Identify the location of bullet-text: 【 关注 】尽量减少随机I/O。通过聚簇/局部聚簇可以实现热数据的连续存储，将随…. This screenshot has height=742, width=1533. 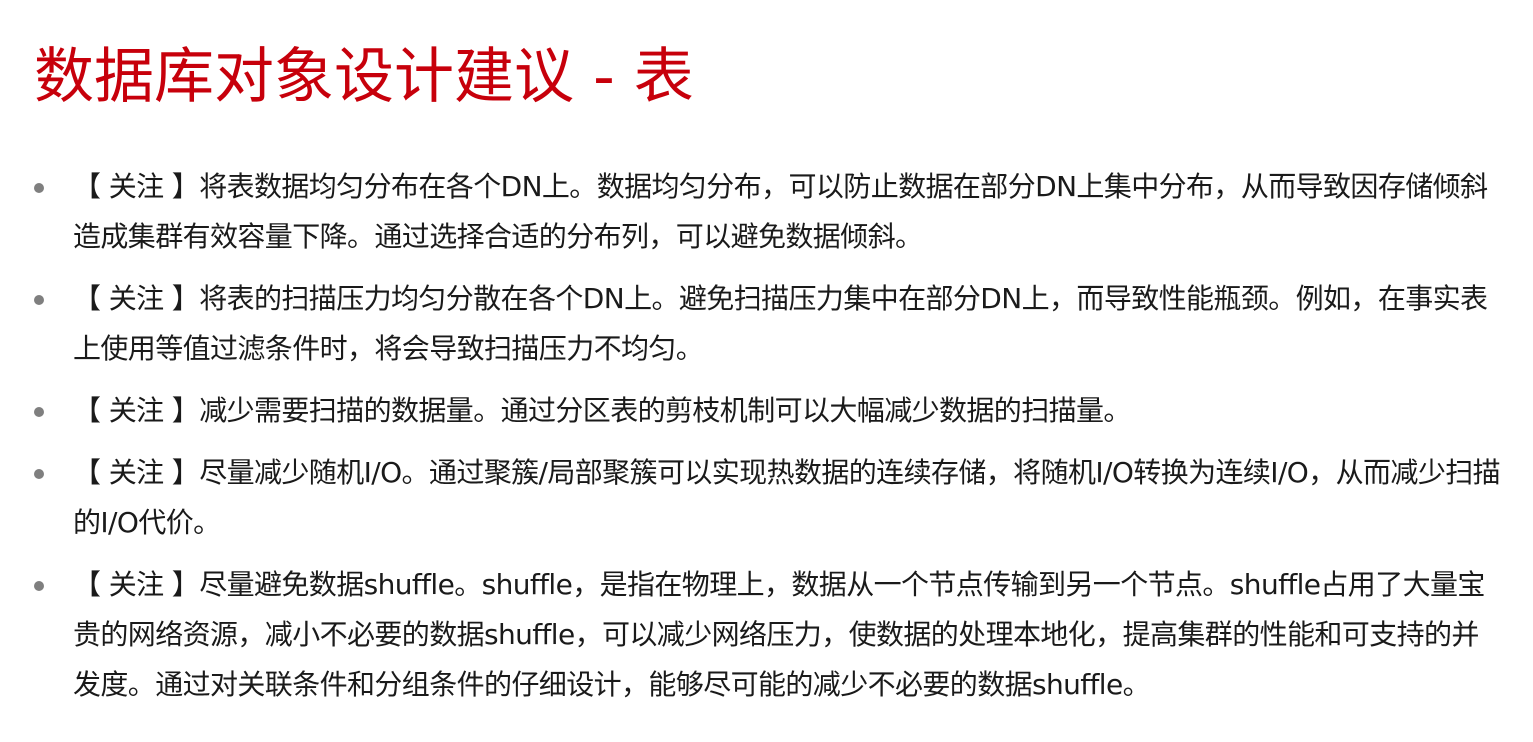
(787, 497).